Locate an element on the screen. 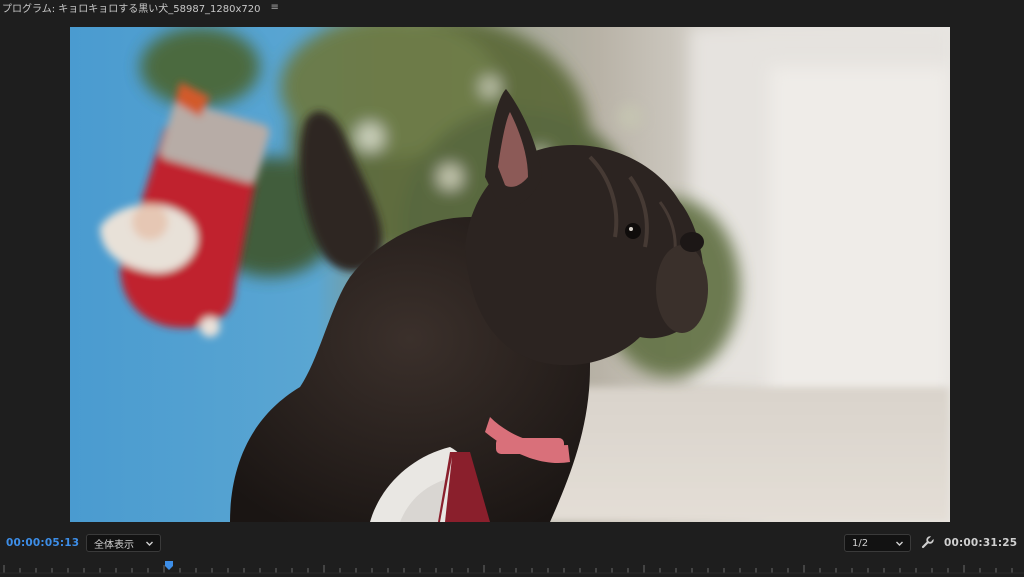  monitor-controls: 00:00:05:13 全体表示 1/2 00:00:31:25 is located at coordinates (512, 543).